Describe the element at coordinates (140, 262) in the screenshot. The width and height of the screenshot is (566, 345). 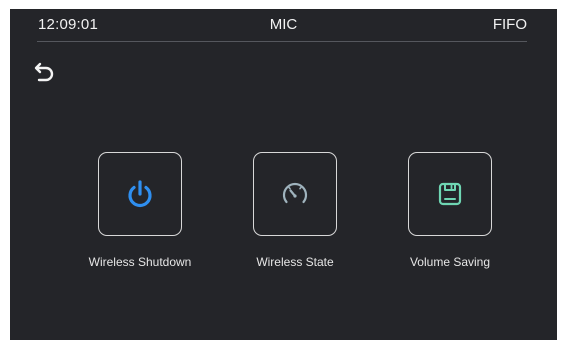
I see `wireless-shutdown-label: Wireless Shutdown` at that location.